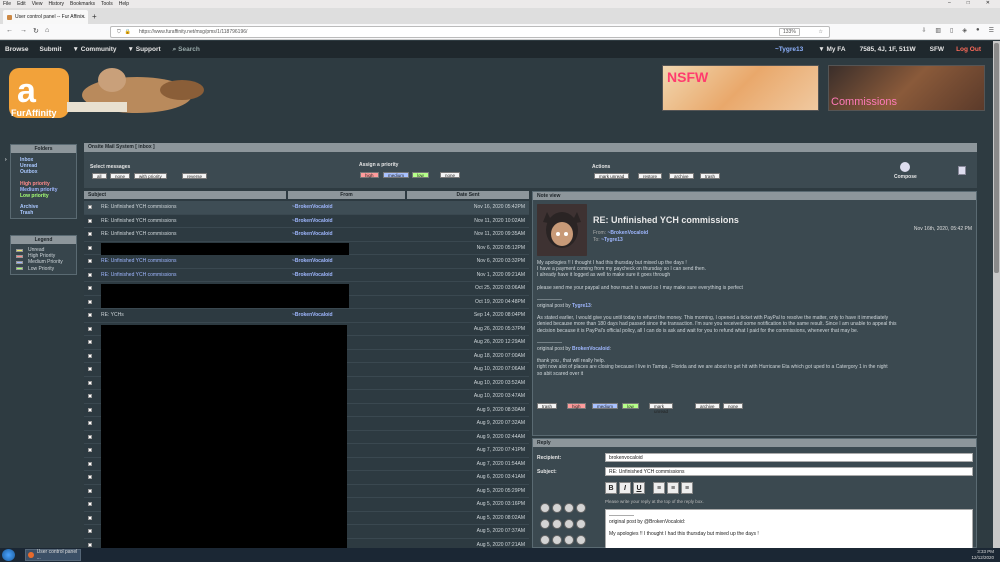 The image size is (1000, 562). What do you see at coordinates (396, 175) in the screenshot?
I see `priority-medium-button: medium` at bounding box center [396, 175].